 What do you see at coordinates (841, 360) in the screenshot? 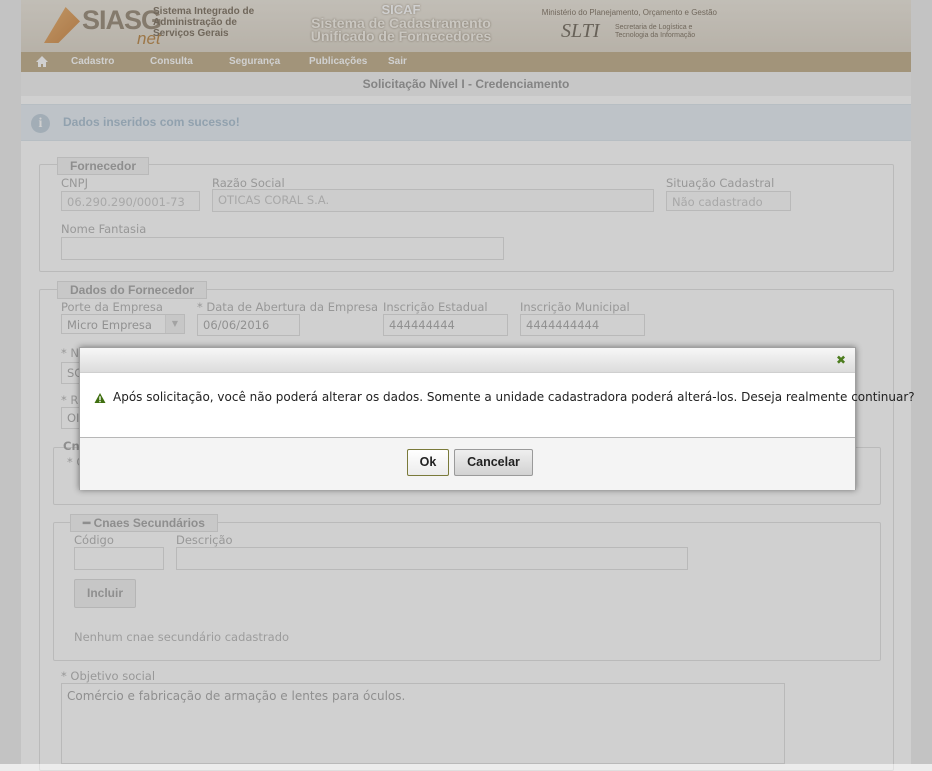
I see `close-icon: ✖` at bounding box center [841, 360].